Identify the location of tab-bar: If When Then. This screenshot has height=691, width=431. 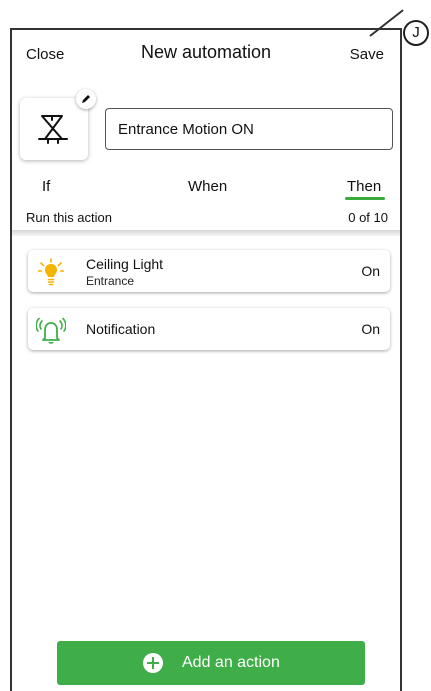
(206, 187).